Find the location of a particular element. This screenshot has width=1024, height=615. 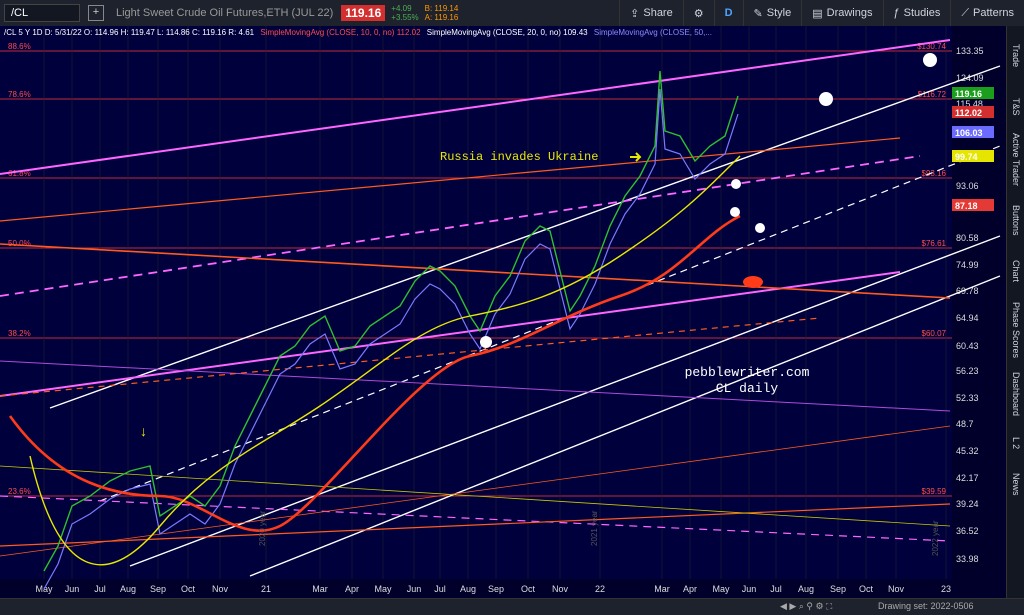

fib-percent-label: 23.6% is located at coordinates (19, 491).